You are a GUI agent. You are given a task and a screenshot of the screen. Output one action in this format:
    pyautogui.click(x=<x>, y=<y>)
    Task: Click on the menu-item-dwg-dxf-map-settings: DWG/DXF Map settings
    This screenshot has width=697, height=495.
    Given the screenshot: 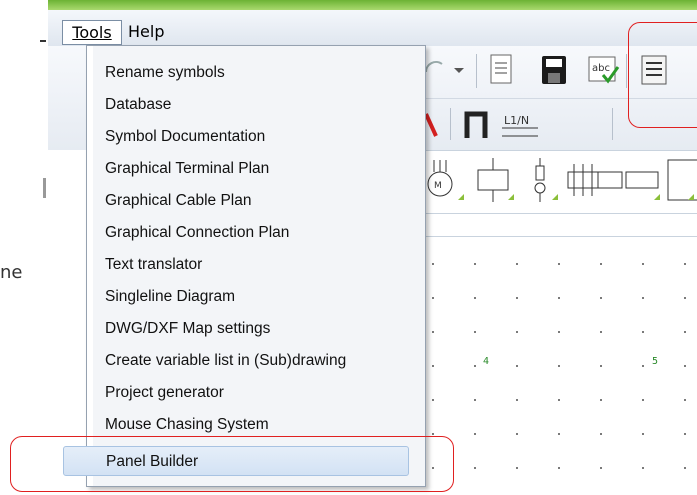 What is the action you would take?
    pyautogui.click(x=260, y=329)
    